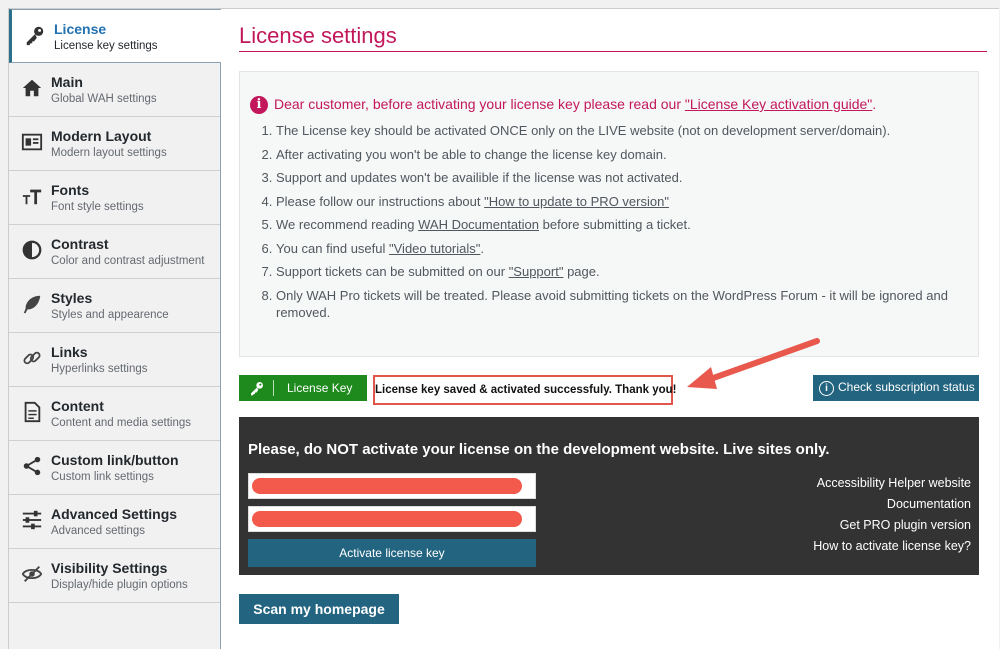 The image size is (1000, 649). I want to click on title-divider, so click(613, 51).